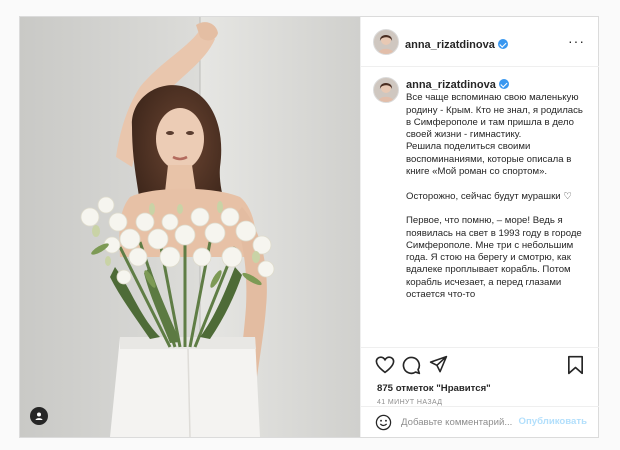 The width and height of the screenshot is (620, 450). Describe the element at coordinates (386, 42) in the screenshot. I see `avatar` at that location.